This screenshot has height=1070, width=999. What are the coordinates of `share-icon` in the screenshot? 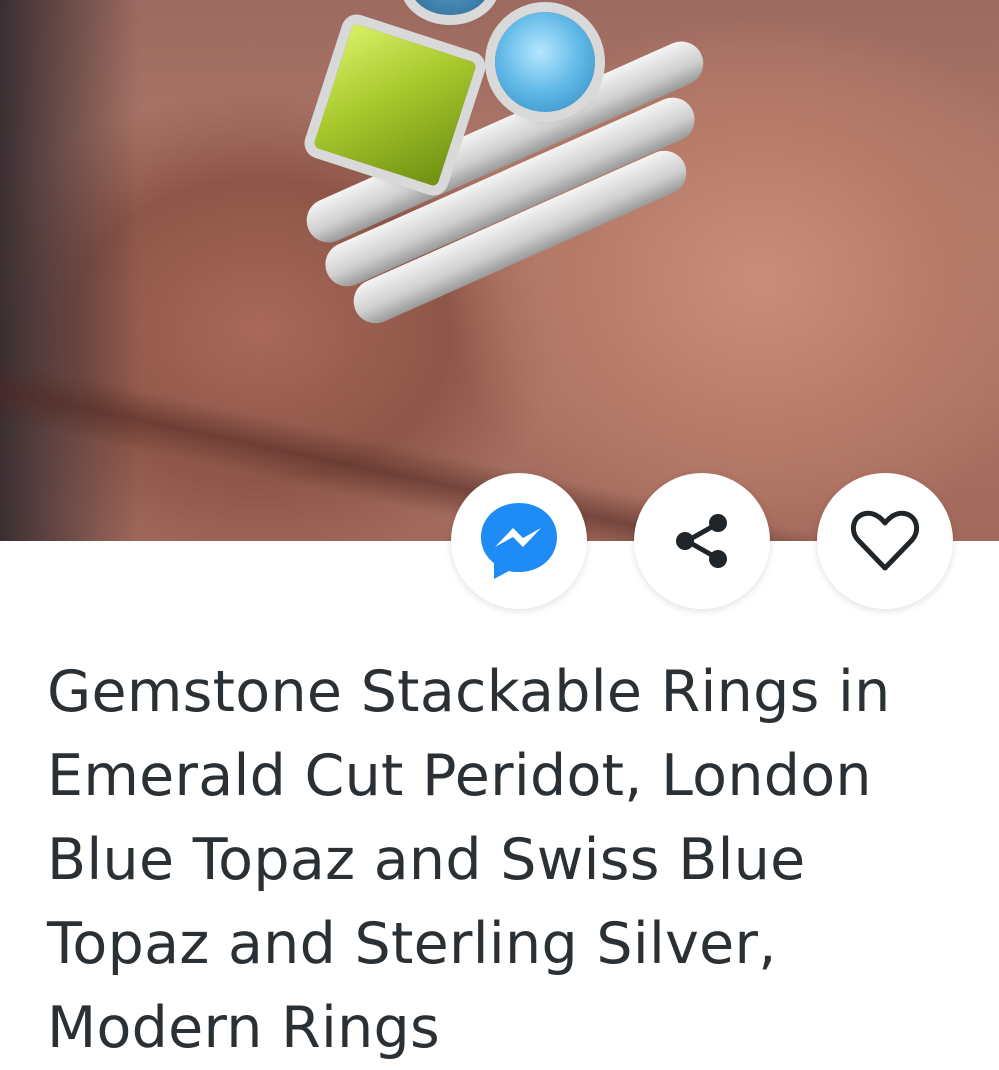 It's located at (701, 541).